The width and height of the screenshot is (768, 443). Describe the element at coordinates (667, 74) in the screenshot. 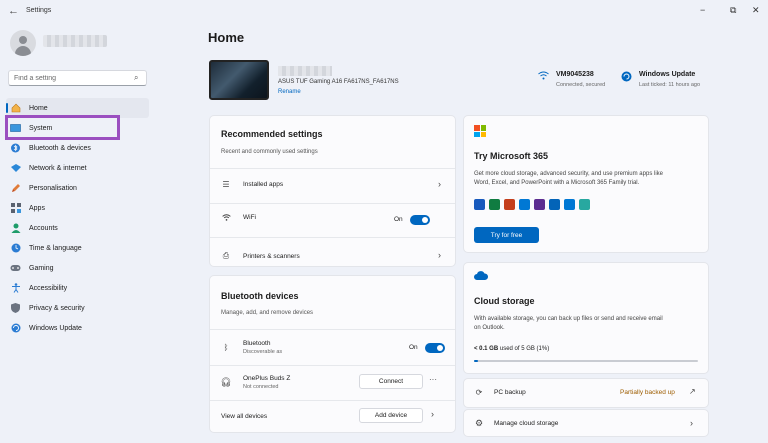

I see `windows-update-title: Windows Update` at that location.